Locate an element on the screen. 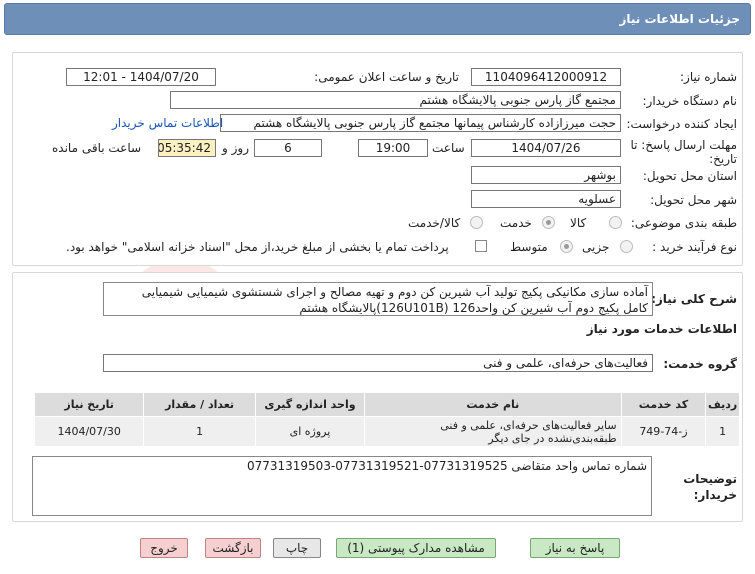  deadline-time-label: ساعت is located at coordinates (448, 148).